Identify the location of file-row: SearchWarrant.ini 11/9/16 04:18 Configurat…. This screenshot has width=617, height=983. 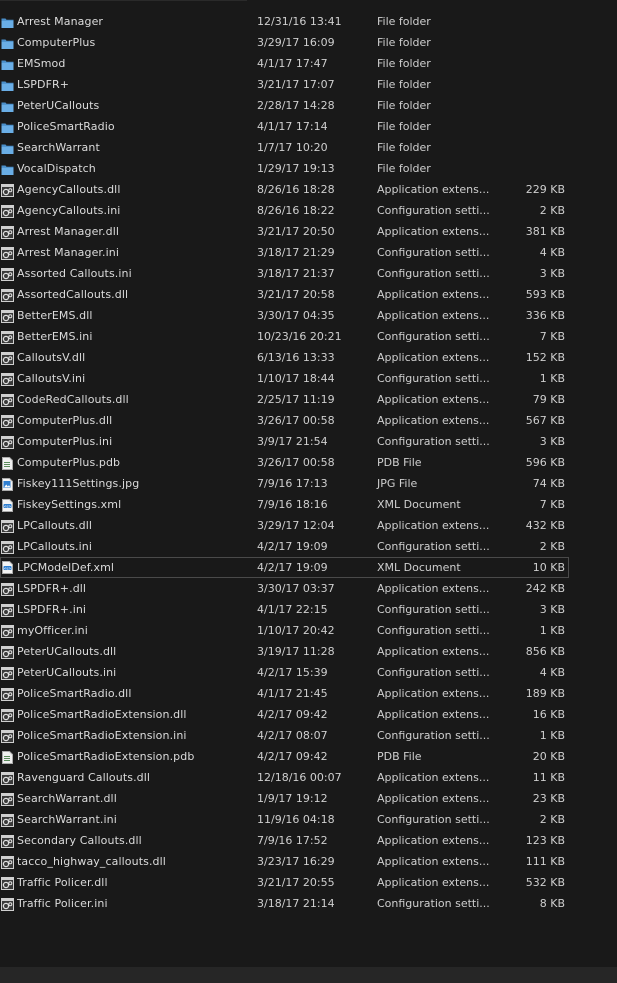
(308, 819).